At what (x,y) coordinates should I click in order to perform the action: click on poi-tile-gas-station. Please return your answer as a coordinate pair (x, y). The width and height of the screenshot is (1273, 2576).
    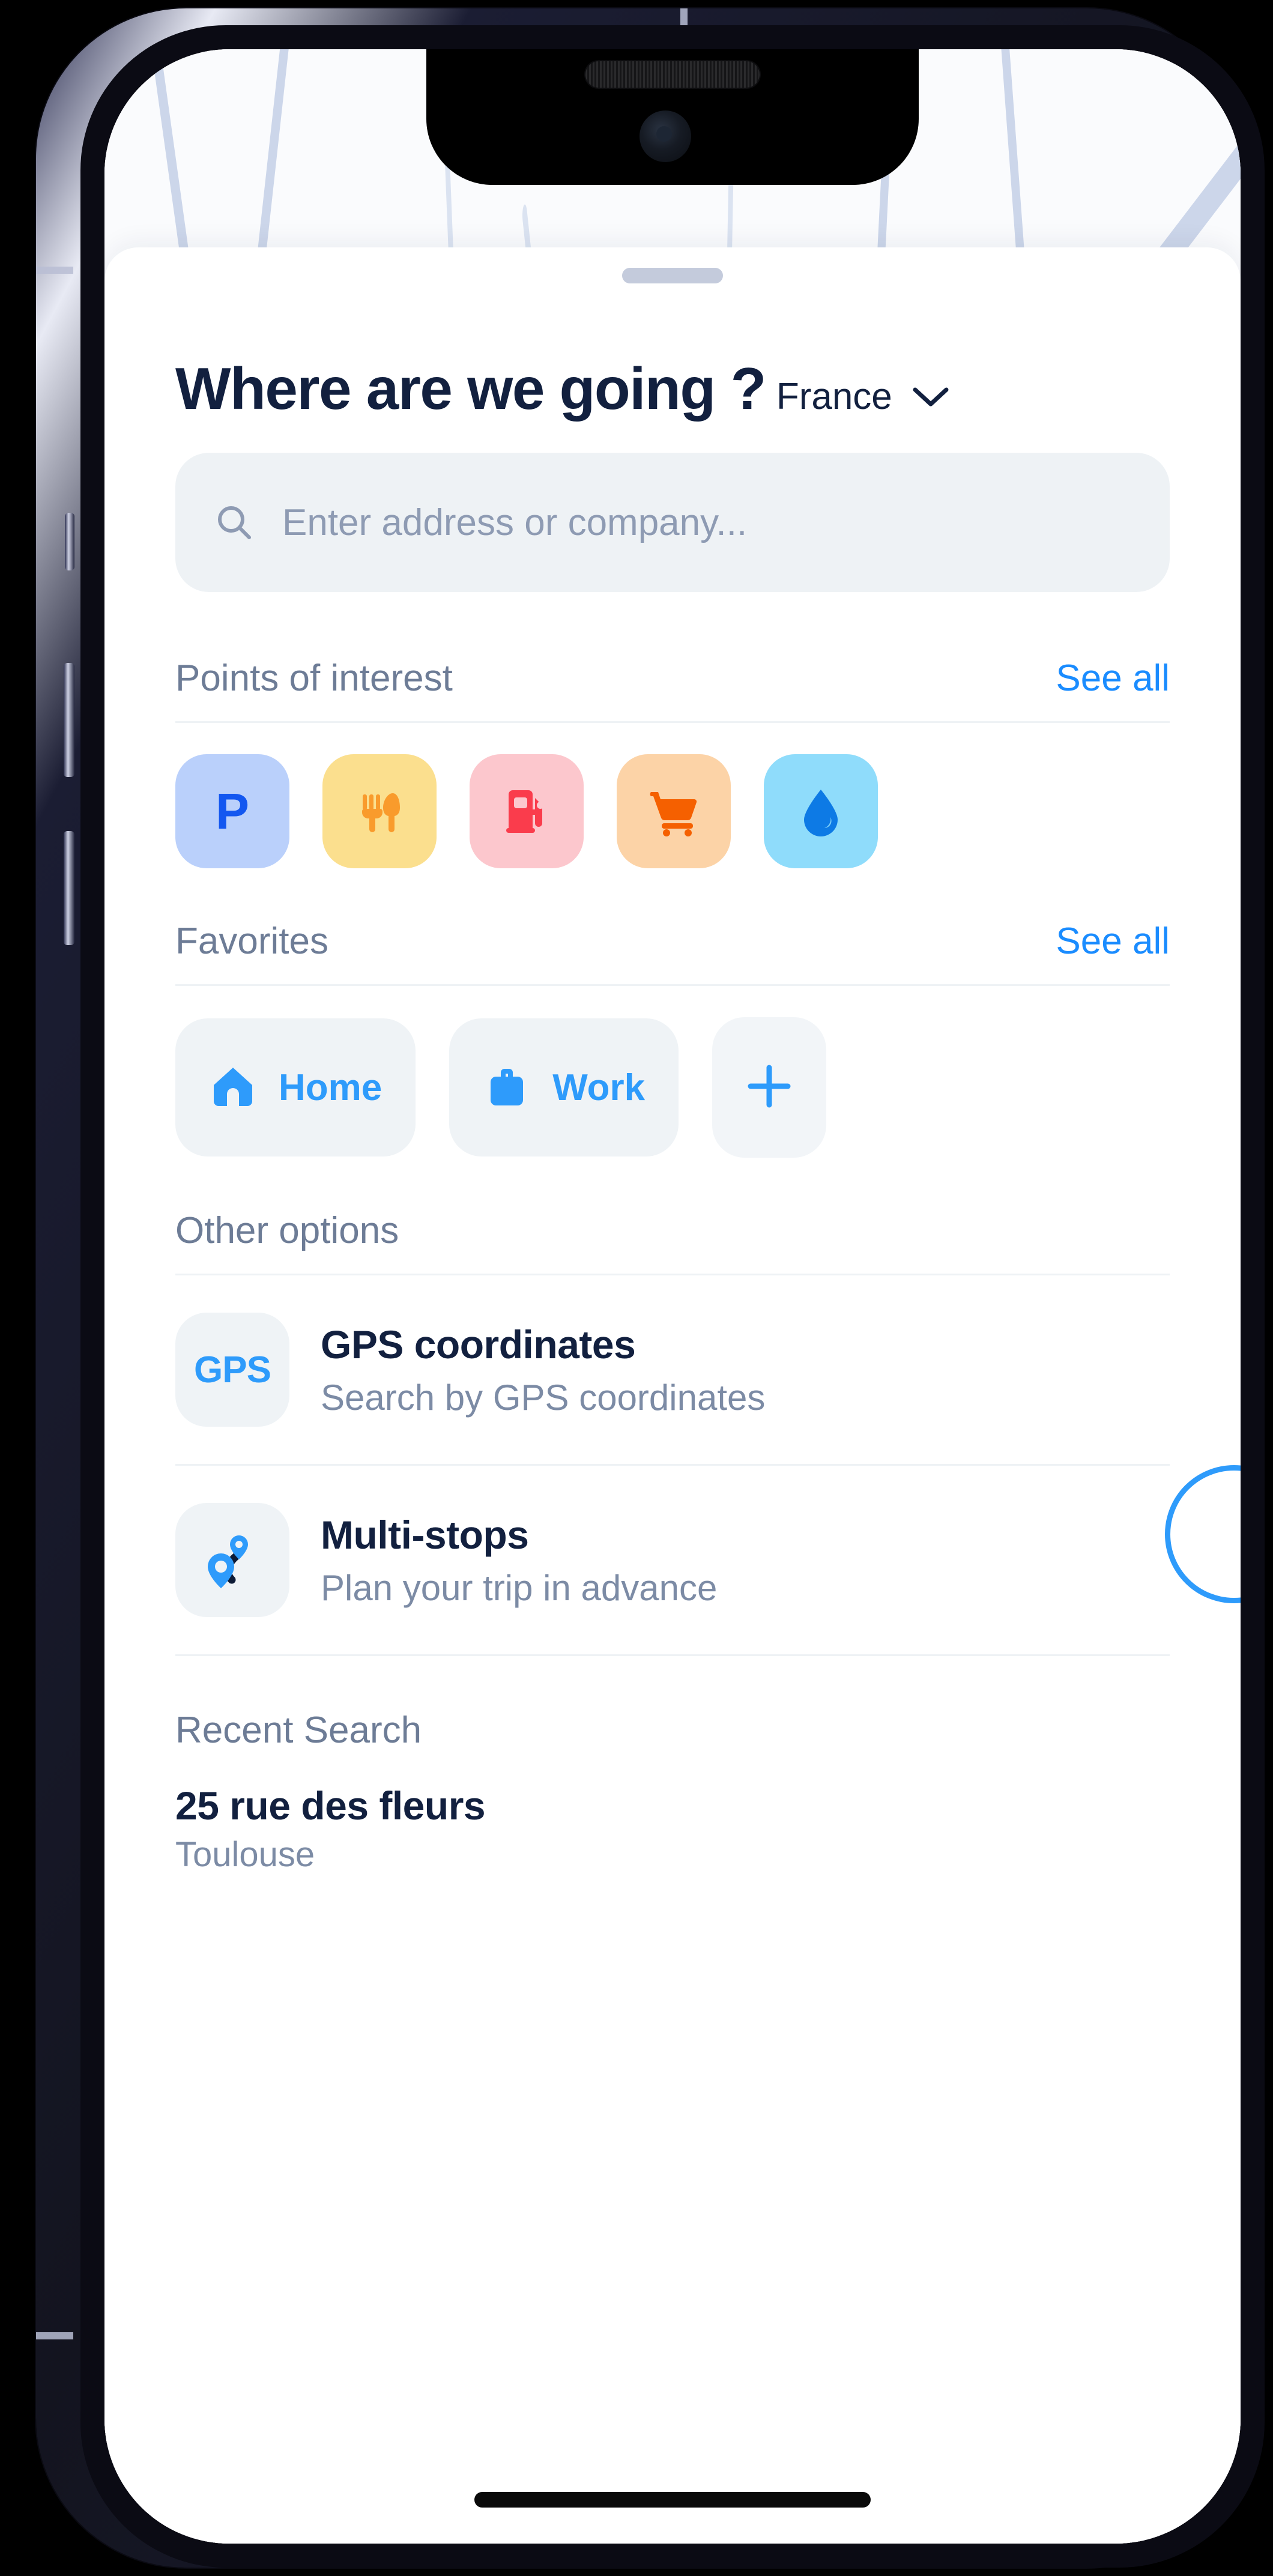
    Looking at the image, I should click on (527, 811).